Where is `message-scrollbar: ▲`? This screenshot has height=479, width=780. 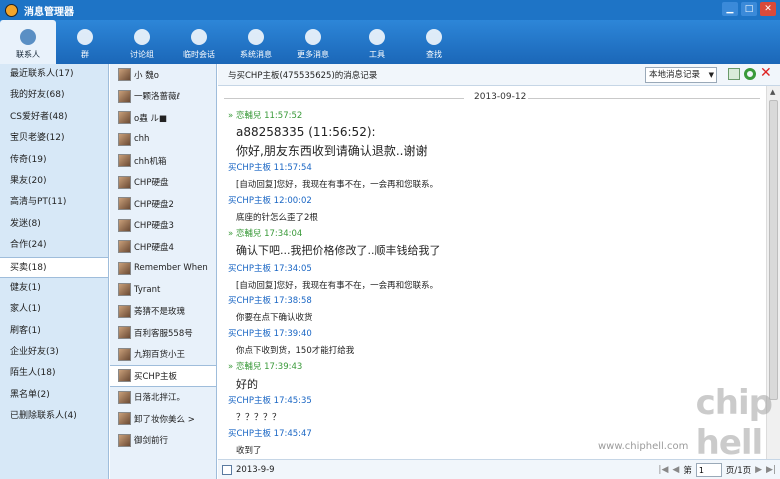
message-scrollbar: ▲ is located at coordinates (773, 272).